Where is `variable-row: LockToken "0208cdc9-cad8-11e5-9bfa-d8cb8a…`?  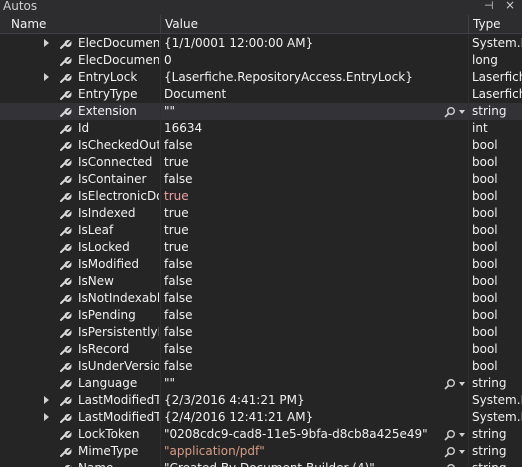
variable-row: LockToken "0208cdc9-cad8-11e5-9bfa-d8cb8a… is located at coordinates (261, 434).